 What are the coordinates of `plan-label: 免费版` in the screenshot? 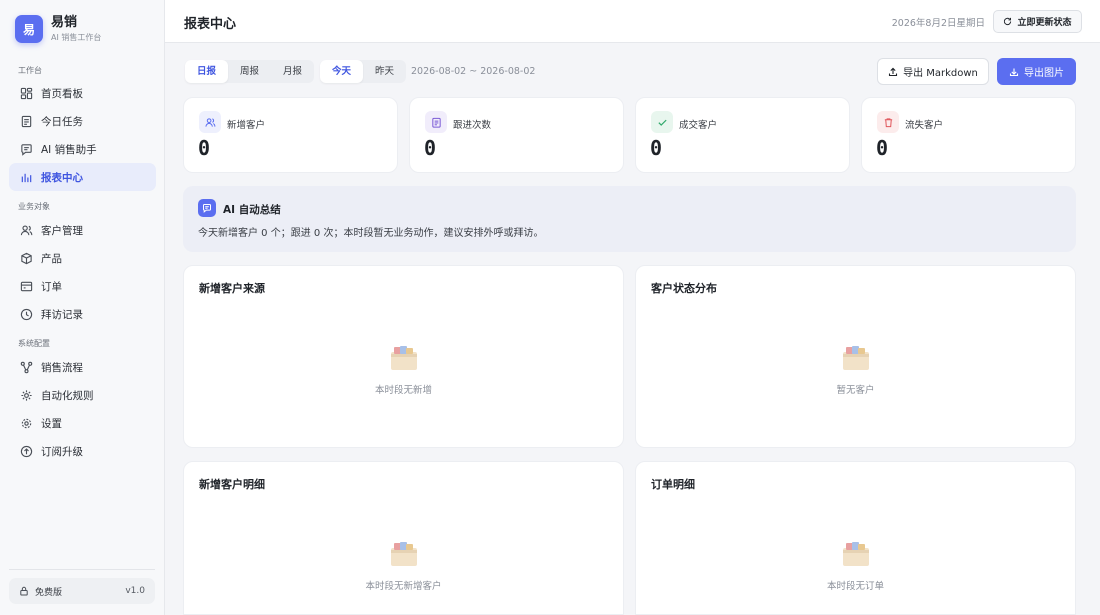 It's located at (49, 592).